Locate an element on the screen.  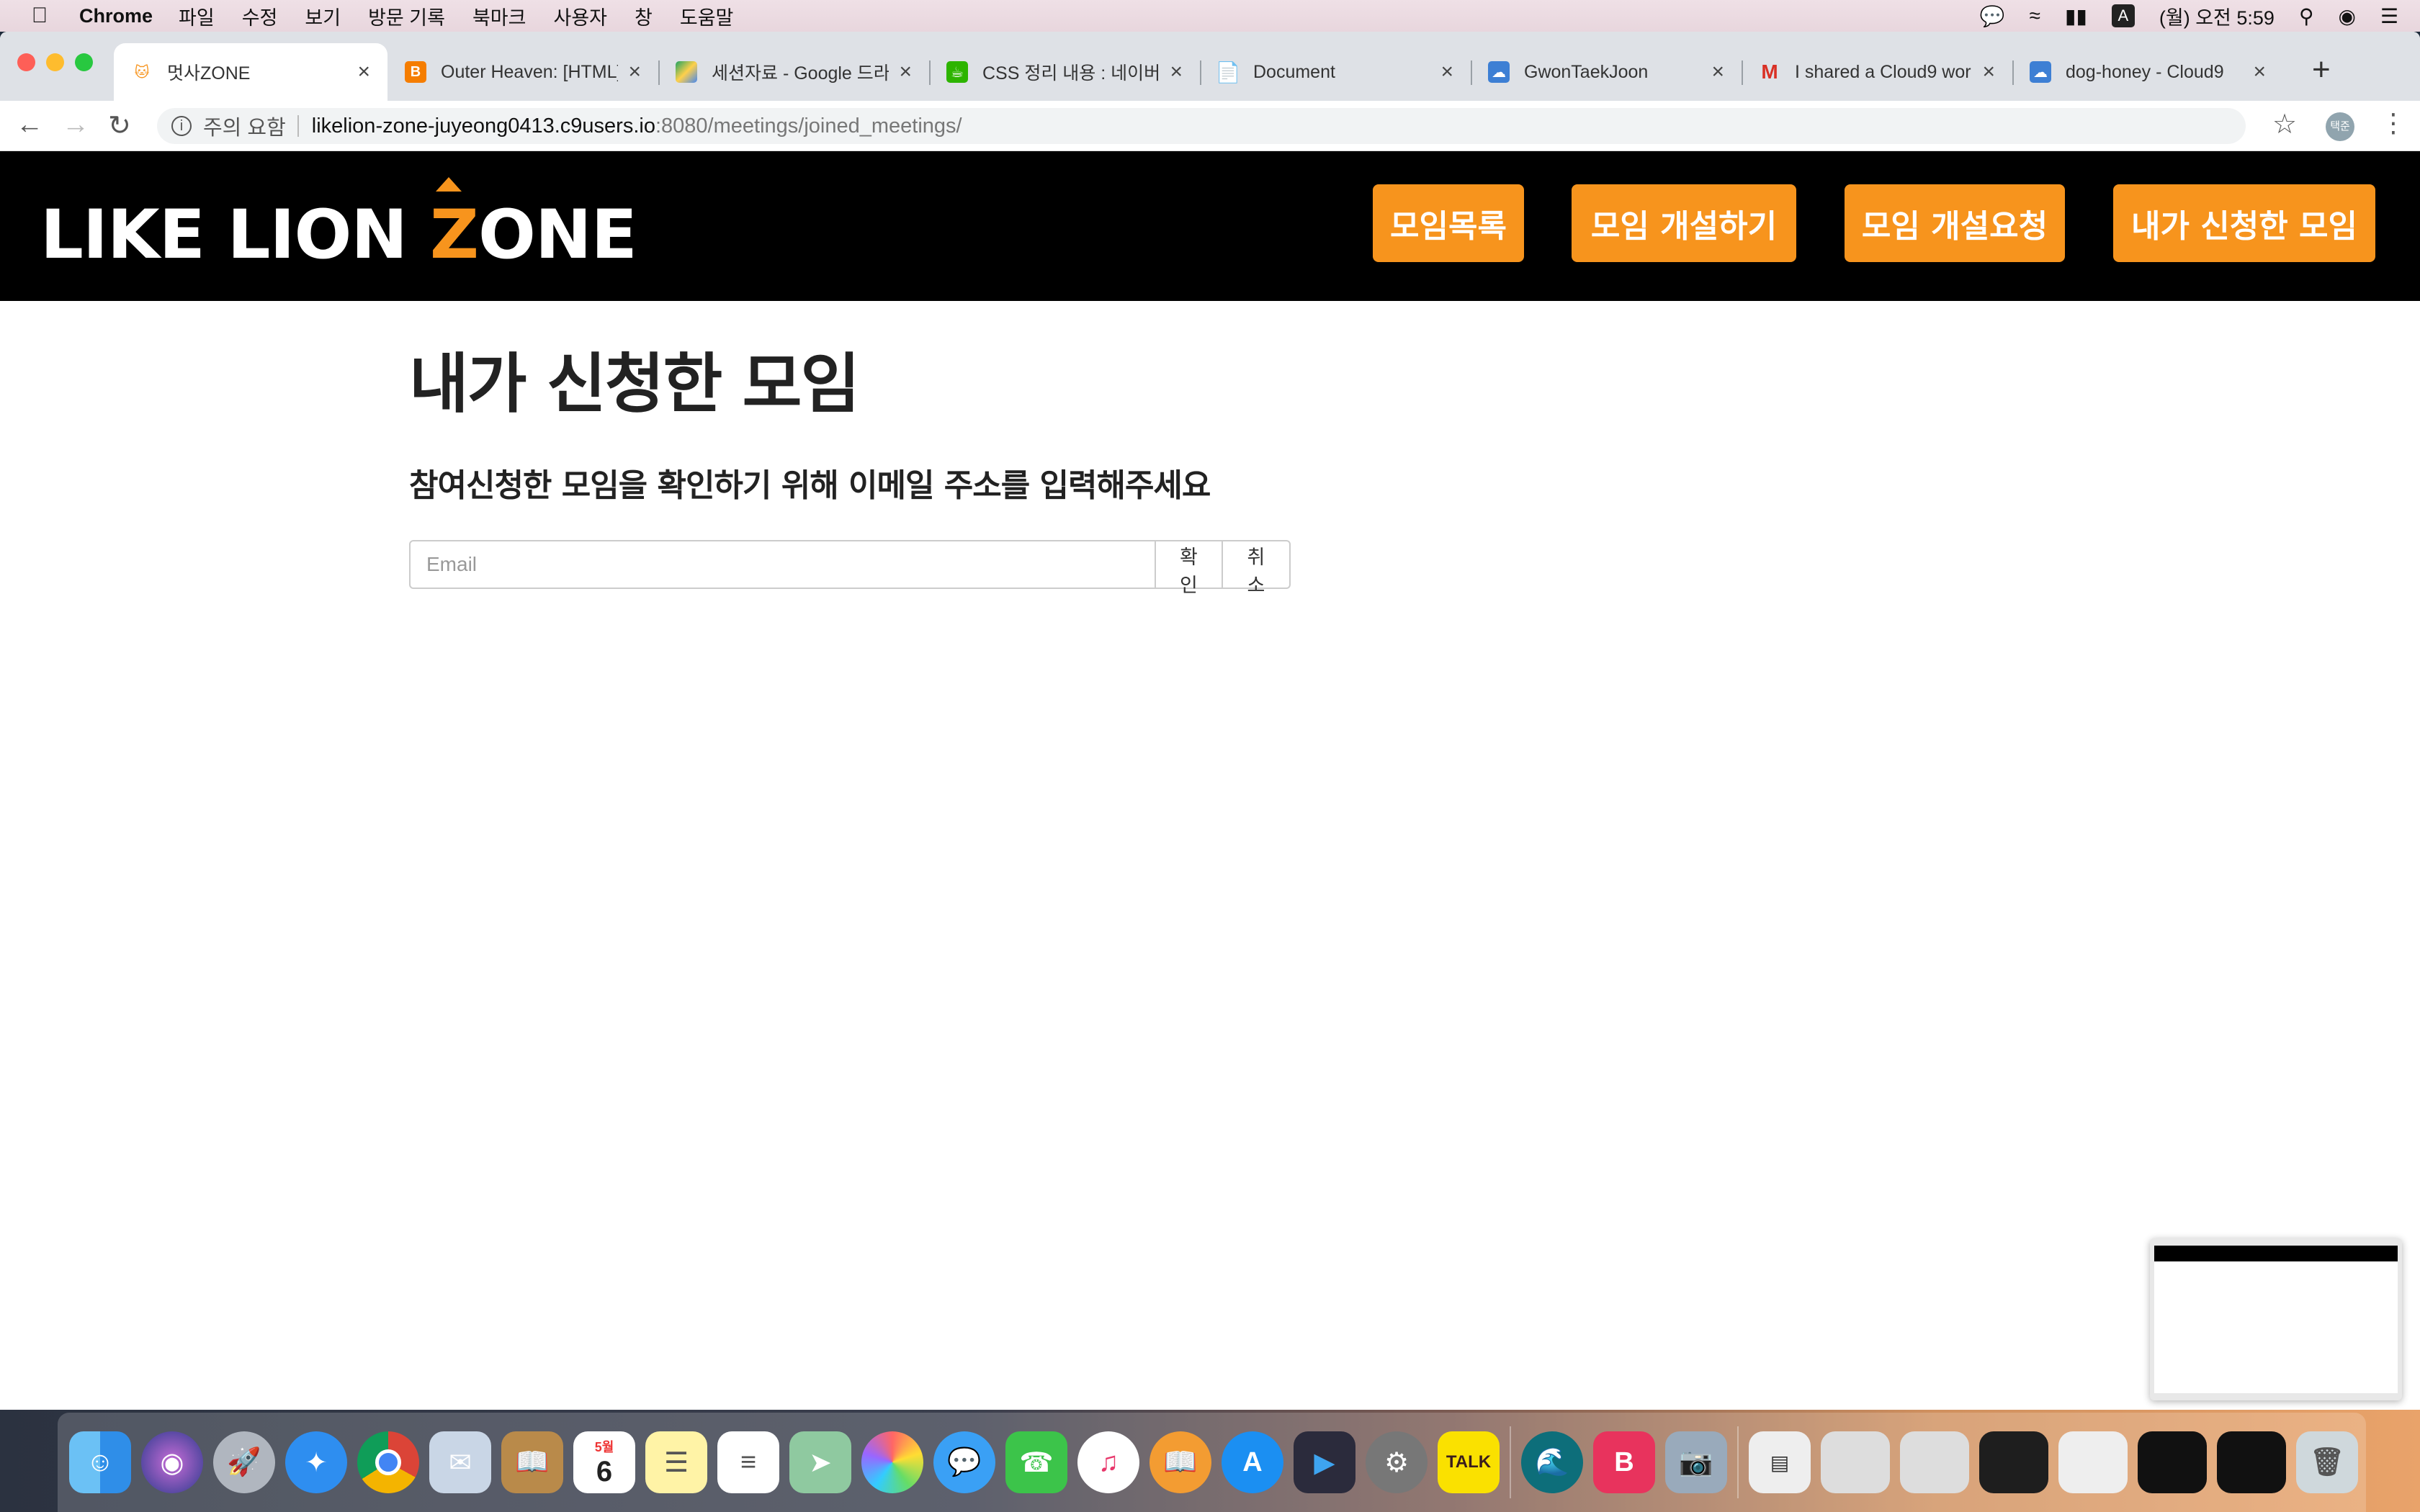
reminders-icon: ≡ is located at coordinates (748, 1462).